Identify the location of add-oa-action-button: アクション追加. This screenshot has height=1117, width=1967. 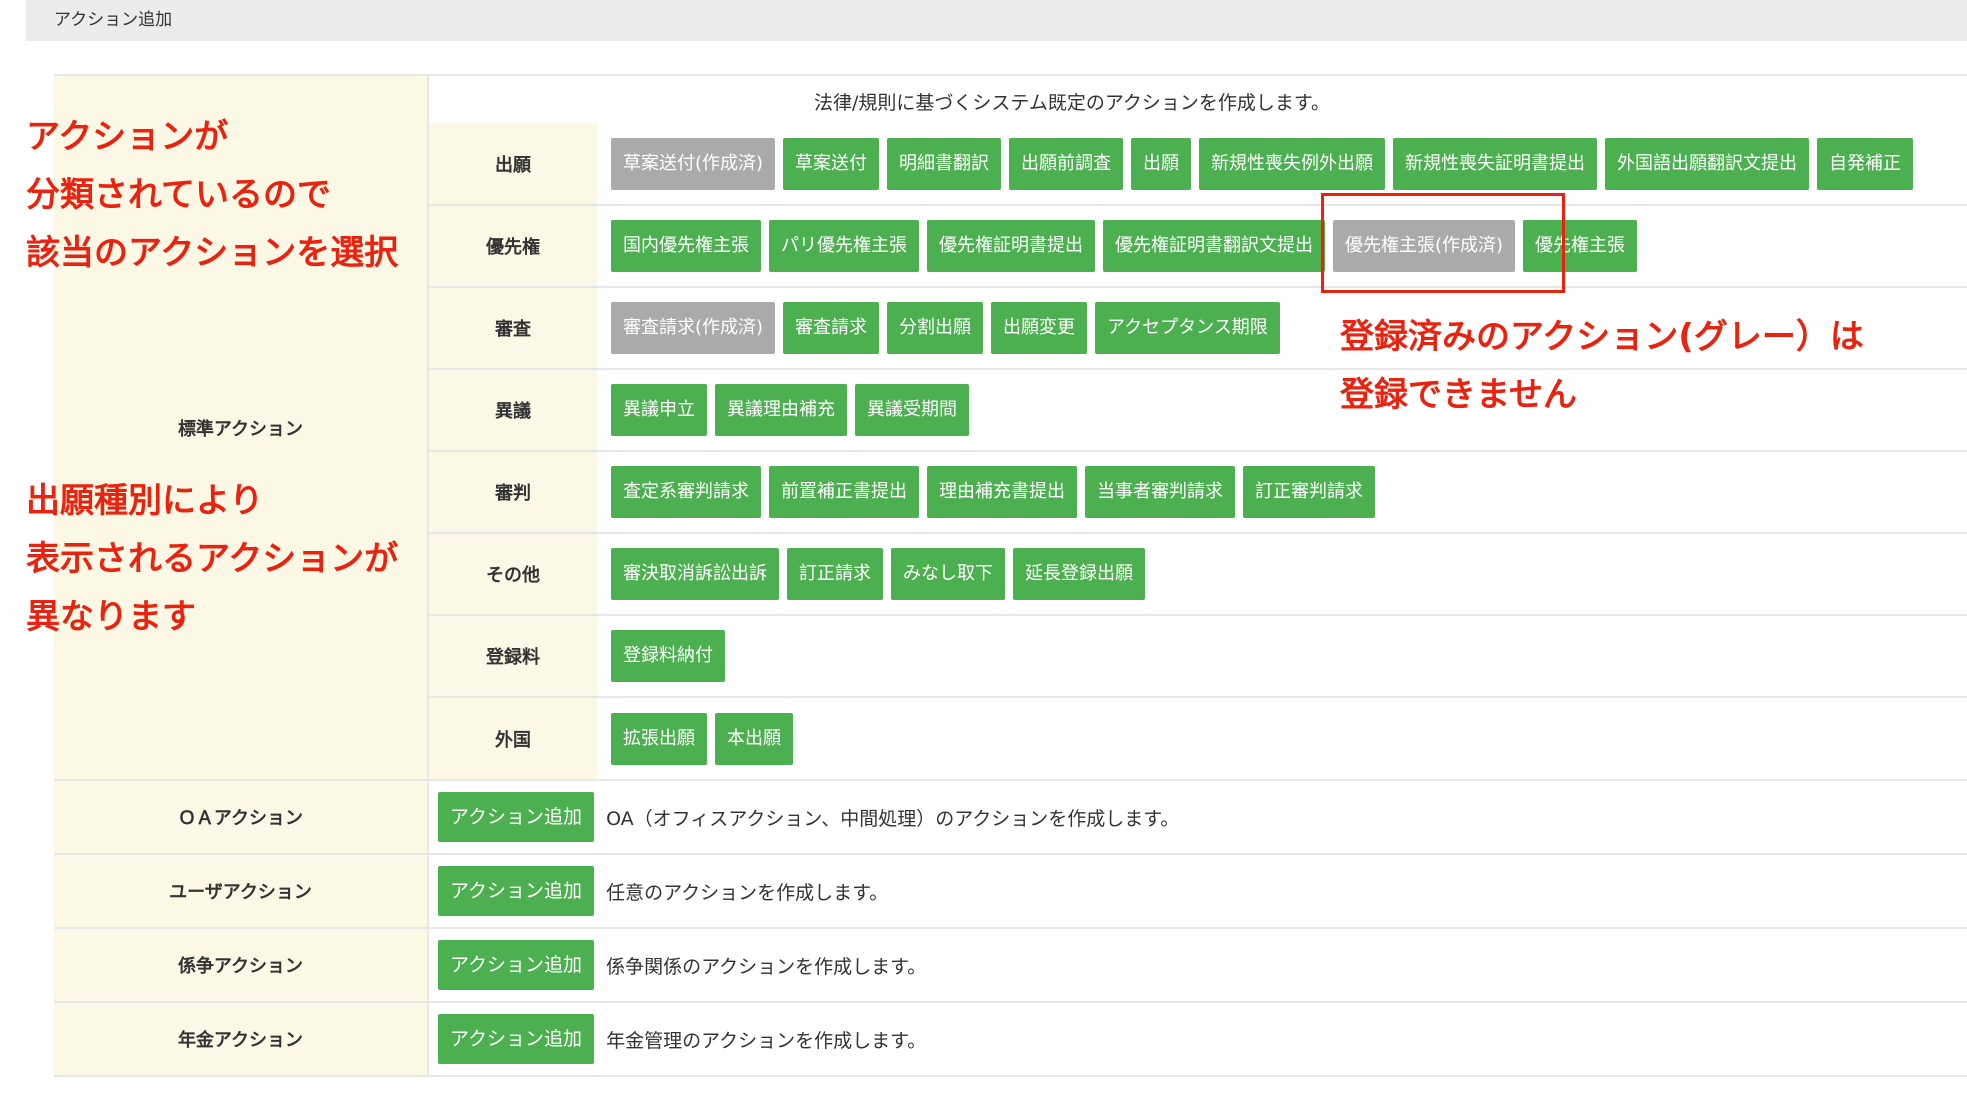
(516, 817).